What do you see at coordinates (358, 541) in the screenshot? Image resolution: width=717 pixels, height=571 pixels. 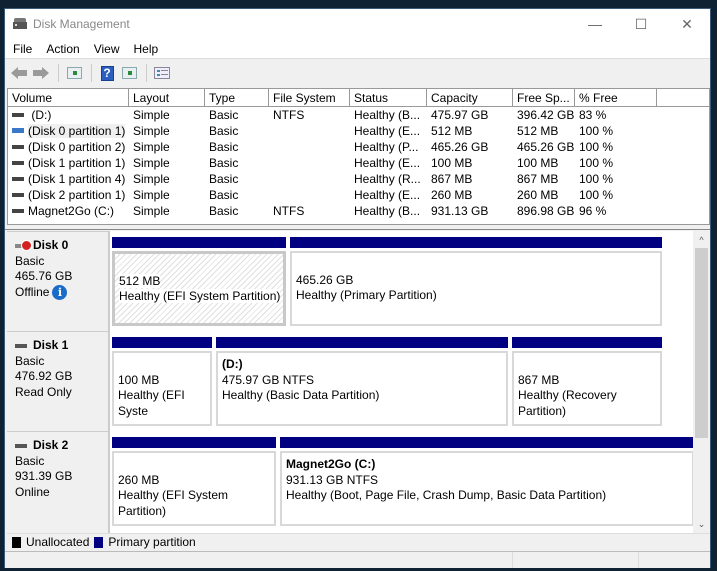 I see `legend: Unallocated Primary partition` at bounding box center [358, 541].